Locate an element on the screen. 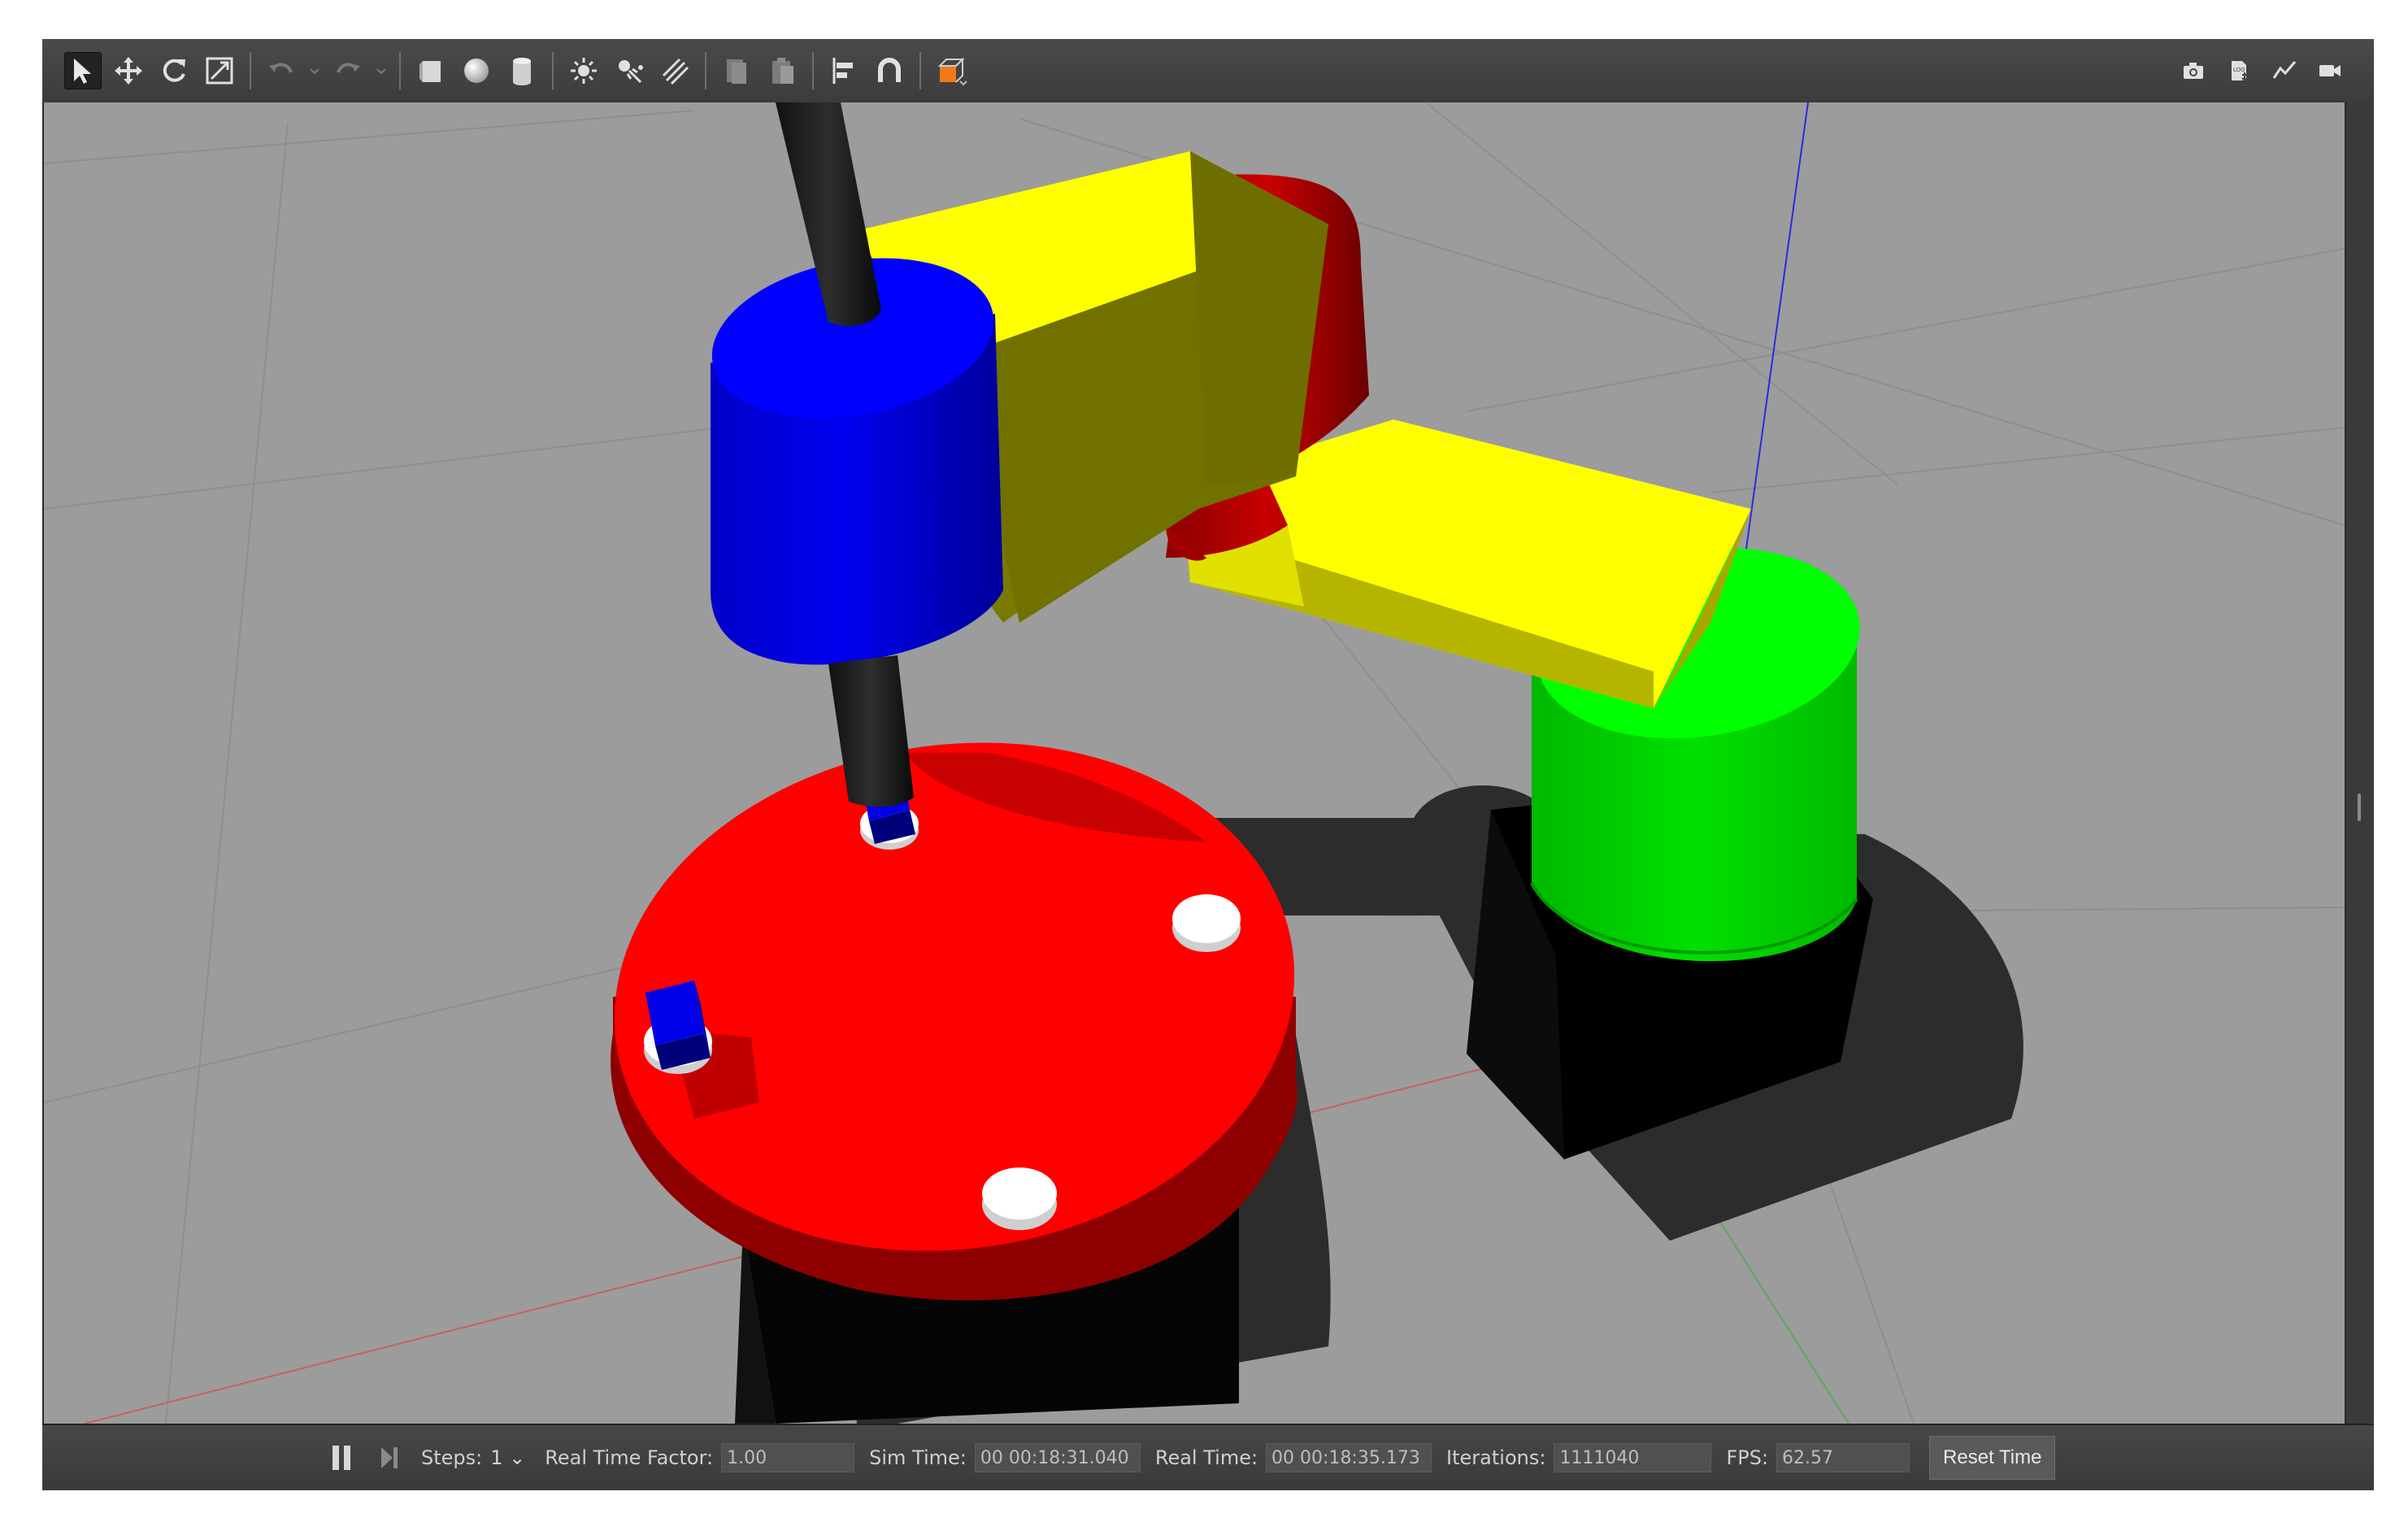 The image size is (2408, 1535). redo-button is located at coordinates (348, 70).